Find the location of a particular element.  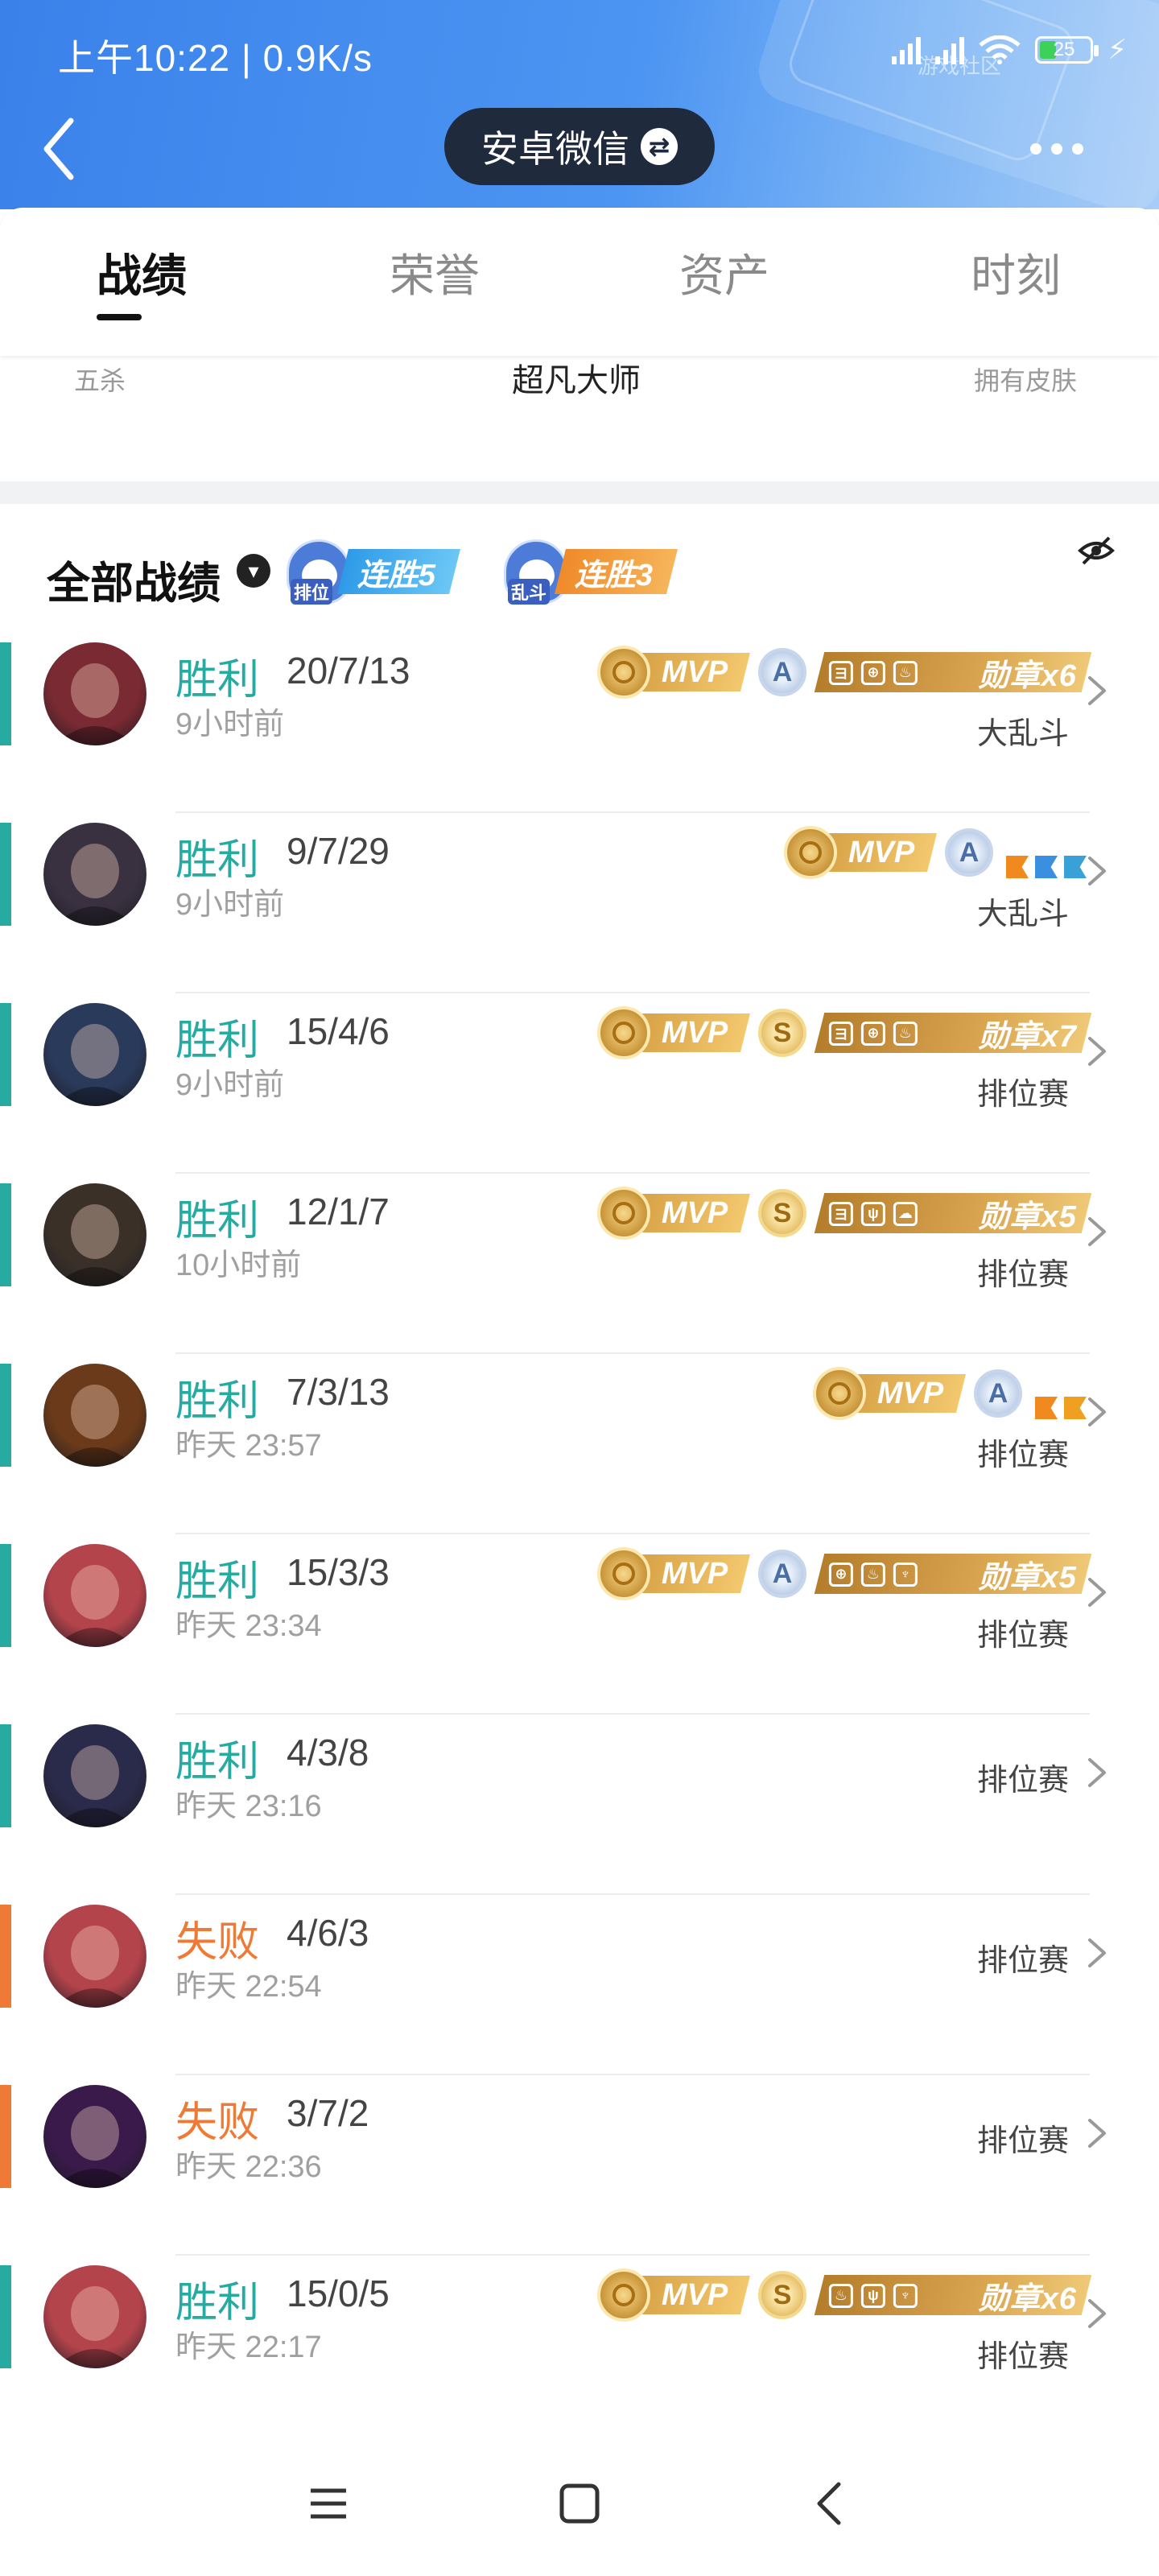

match-row: 胜利 4/3/8 昨天 23:16 排位赛 is located at coordinates (579, 1805).